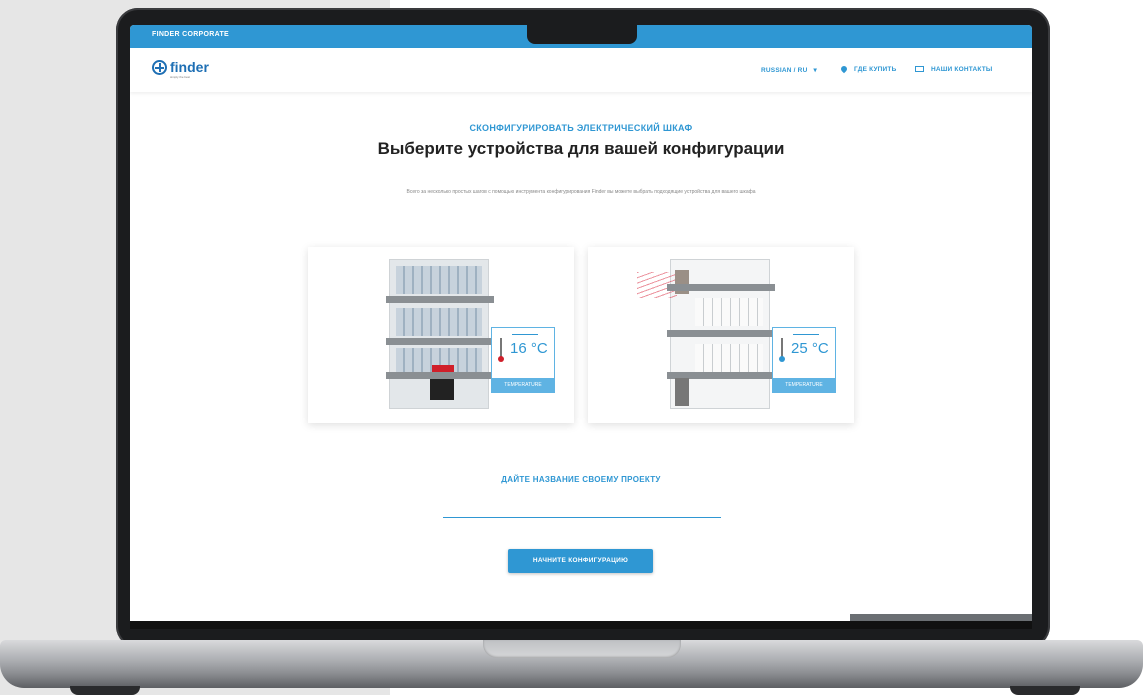 This screenshot has width=1143, height=695. I want to click on contacts-label: НАШИ КОНТАКТЫ, so click(962, 69).